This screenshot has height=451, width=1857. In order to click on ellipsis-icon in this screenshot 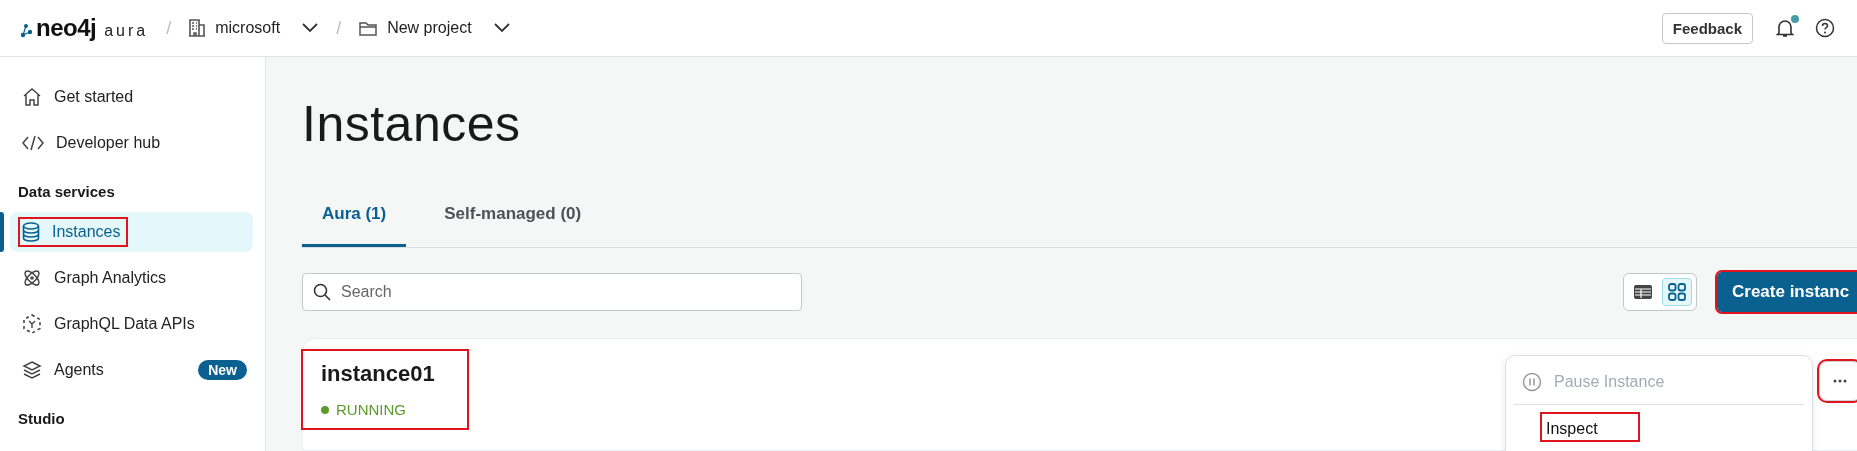, I will do `click(1840, 381)`.